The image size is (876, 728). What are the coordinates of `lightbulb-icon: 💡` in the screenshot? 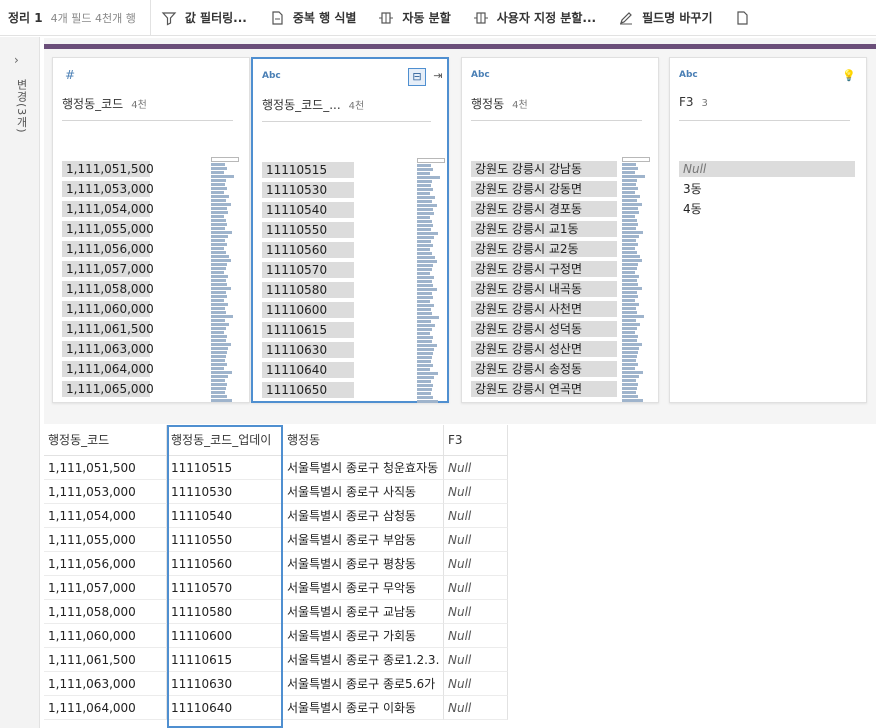 It's located at (849, 75).